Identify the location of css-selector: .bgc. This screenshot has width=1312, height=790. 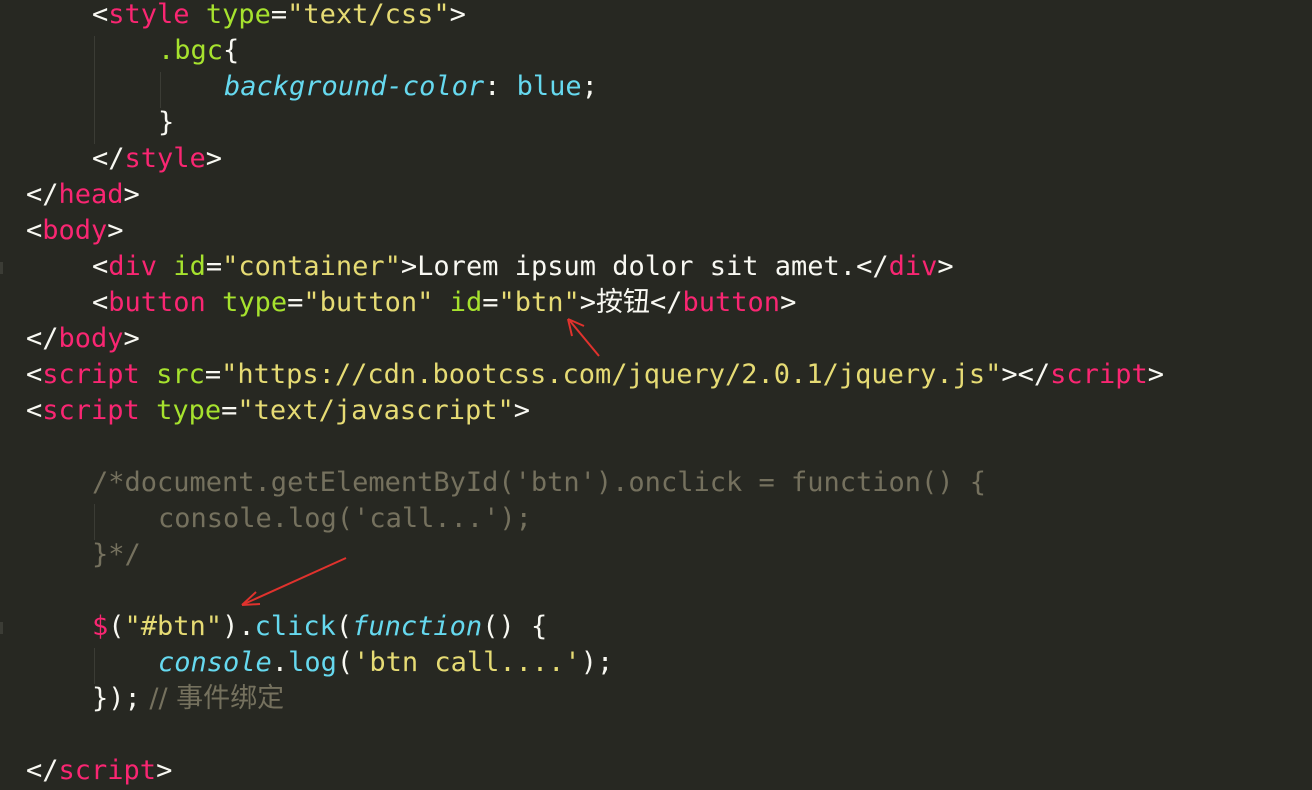
(191, 50).